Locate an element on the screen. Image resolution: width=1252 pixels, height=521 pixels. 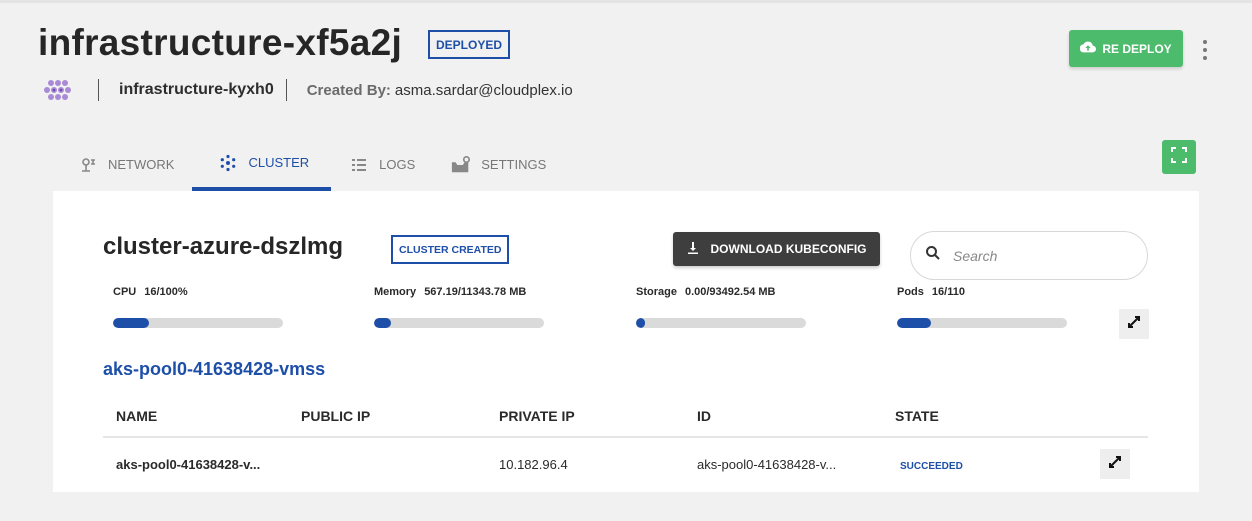
settings-icon is located at coordinates (461, 165).